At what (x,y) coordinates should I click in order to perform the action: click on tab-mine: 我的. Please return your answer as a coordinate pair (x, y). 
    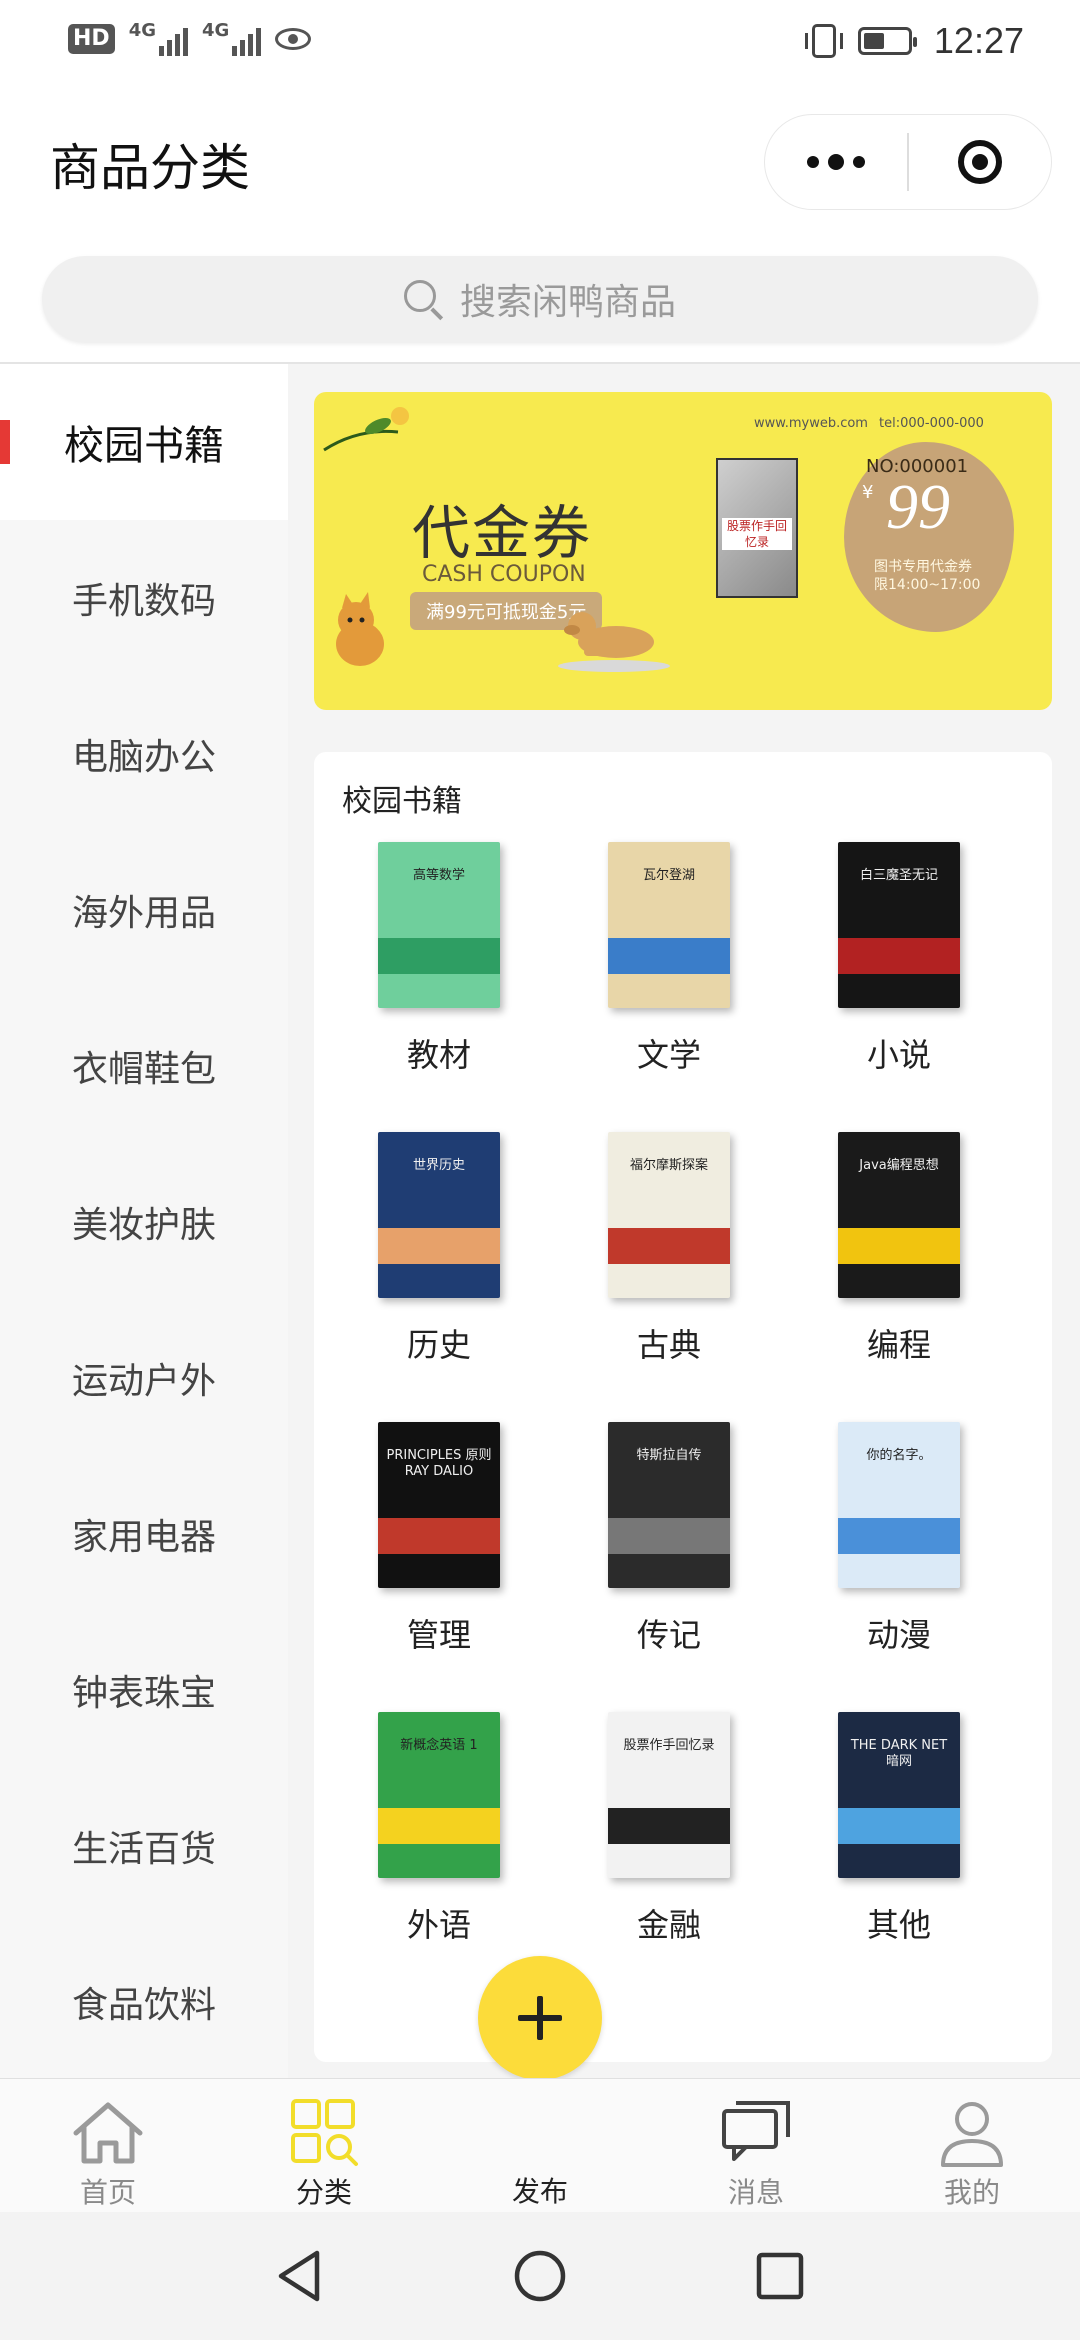
    Looking at the image, I should click on (972, 2146).